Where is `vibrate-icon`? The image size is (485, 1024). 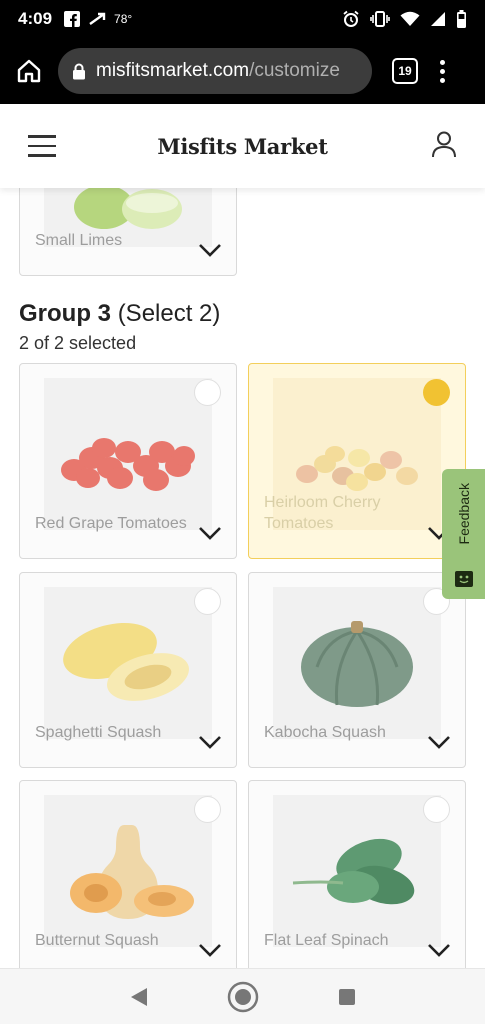 vibrate-icon is located at coordinates (380, 19).